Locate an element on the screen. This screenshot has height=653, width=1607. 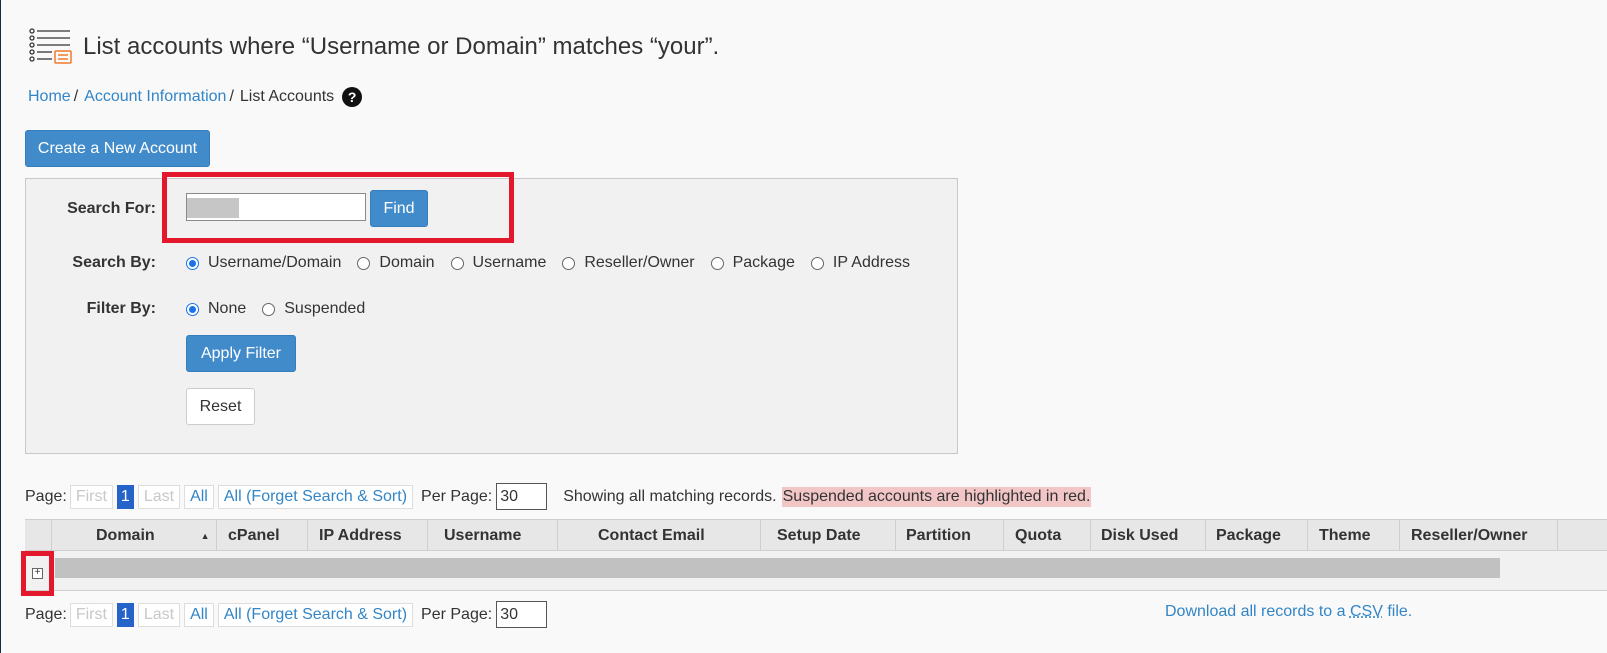
search-by-ip-address-radio: IP Address is located at coordinates (860, 263).